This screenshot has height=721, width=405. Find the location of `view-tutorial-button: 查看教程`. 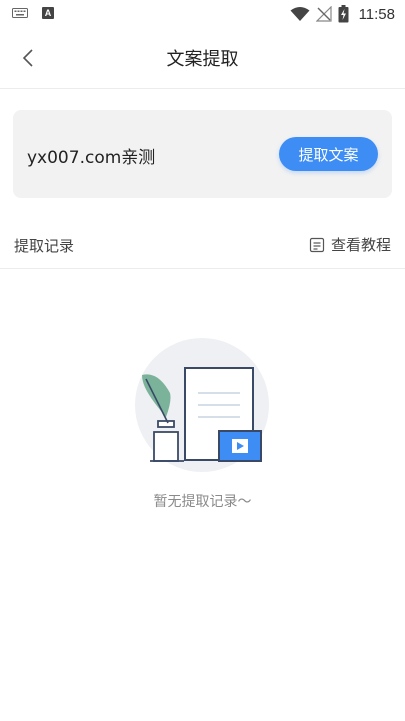

view-tutorial-button: 查看教程 is located at coordinates (350, 244).